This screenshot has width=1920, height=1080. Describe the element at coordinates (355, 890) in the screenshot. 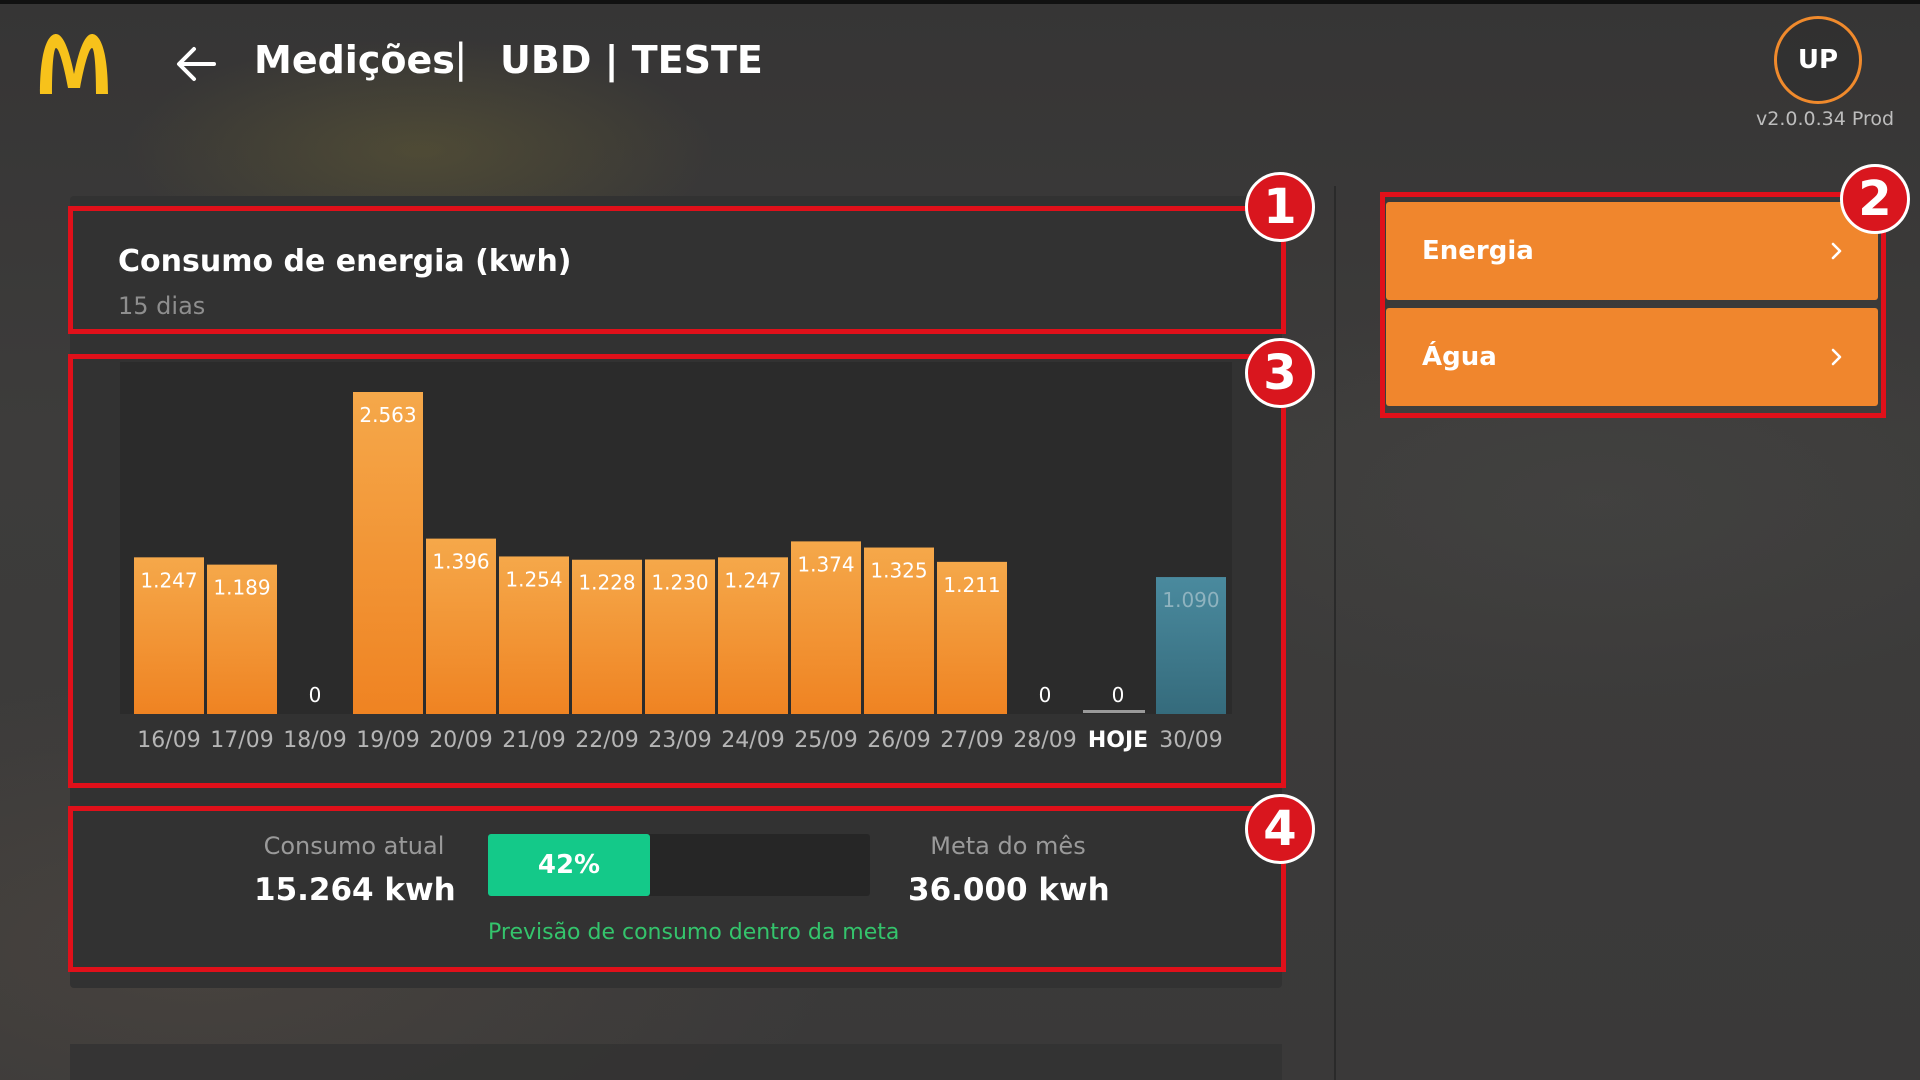

I see `current-consumption-value: 15.264 kwh` at that location.